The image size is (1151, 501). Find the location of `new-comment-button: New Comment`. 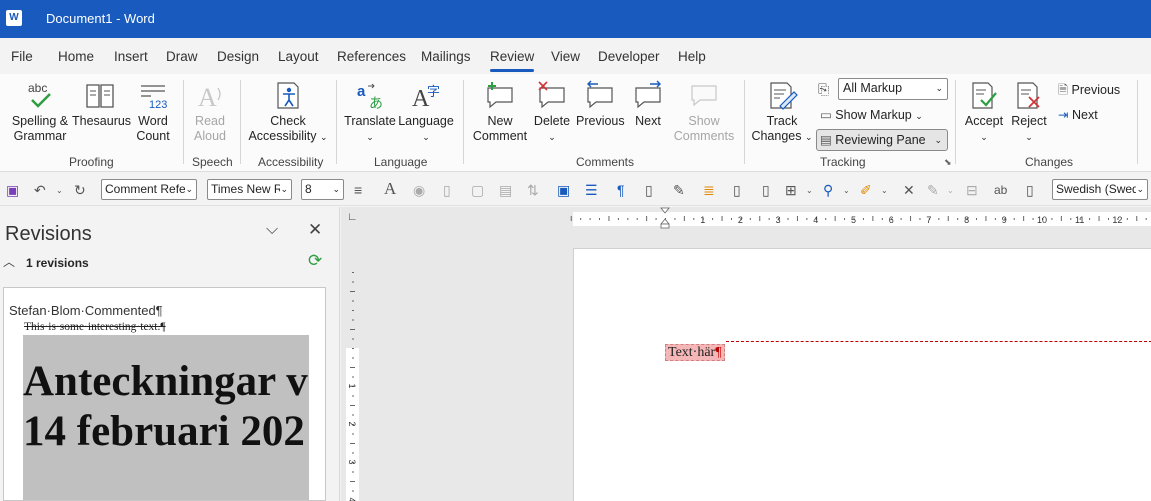

new-comment-button: New Comment is located at coordinates (500, 112).